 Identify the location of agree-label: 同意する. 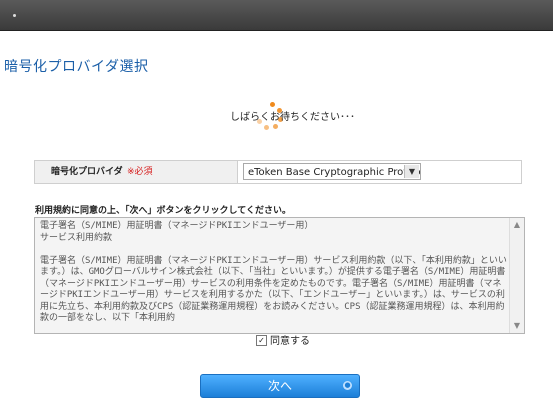
(290, 341).